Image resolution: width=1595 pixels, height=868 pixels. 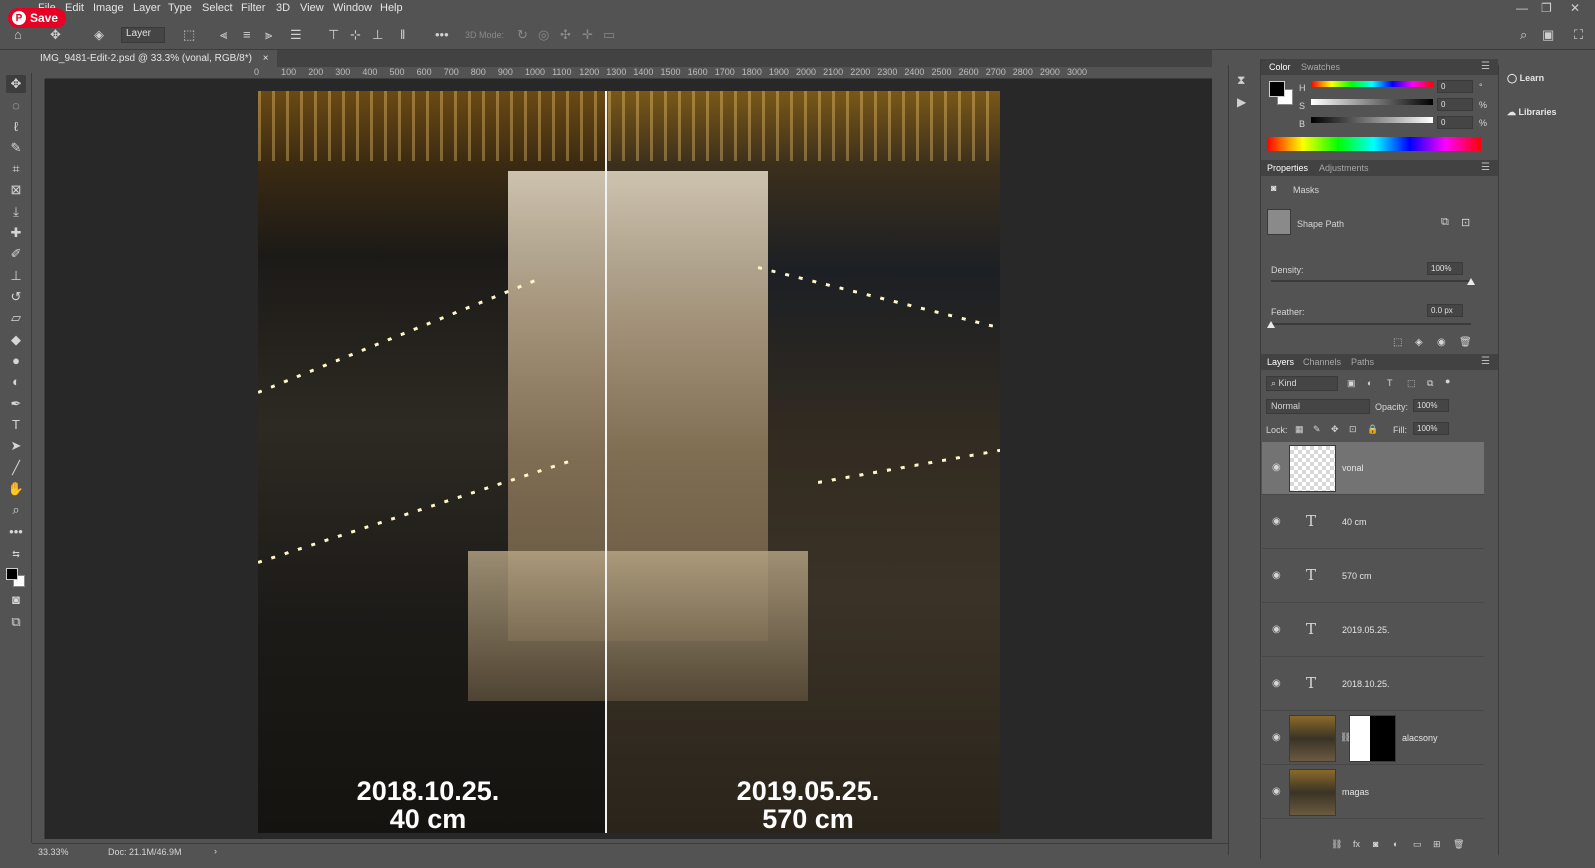 What do you see at coordinates (1575, 8) in the screenshot?
I see `close-window-button: ✕` at bounding box center [1575, 8].